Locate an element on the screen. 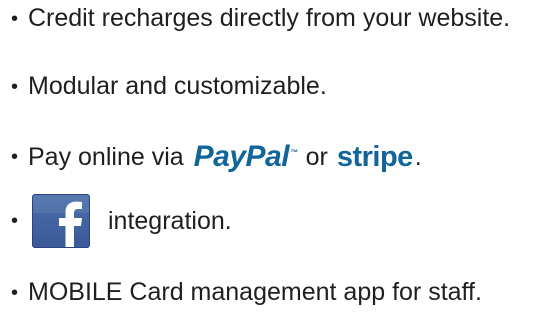  stripe-logo: stripe is located at coordinates (374, 156).